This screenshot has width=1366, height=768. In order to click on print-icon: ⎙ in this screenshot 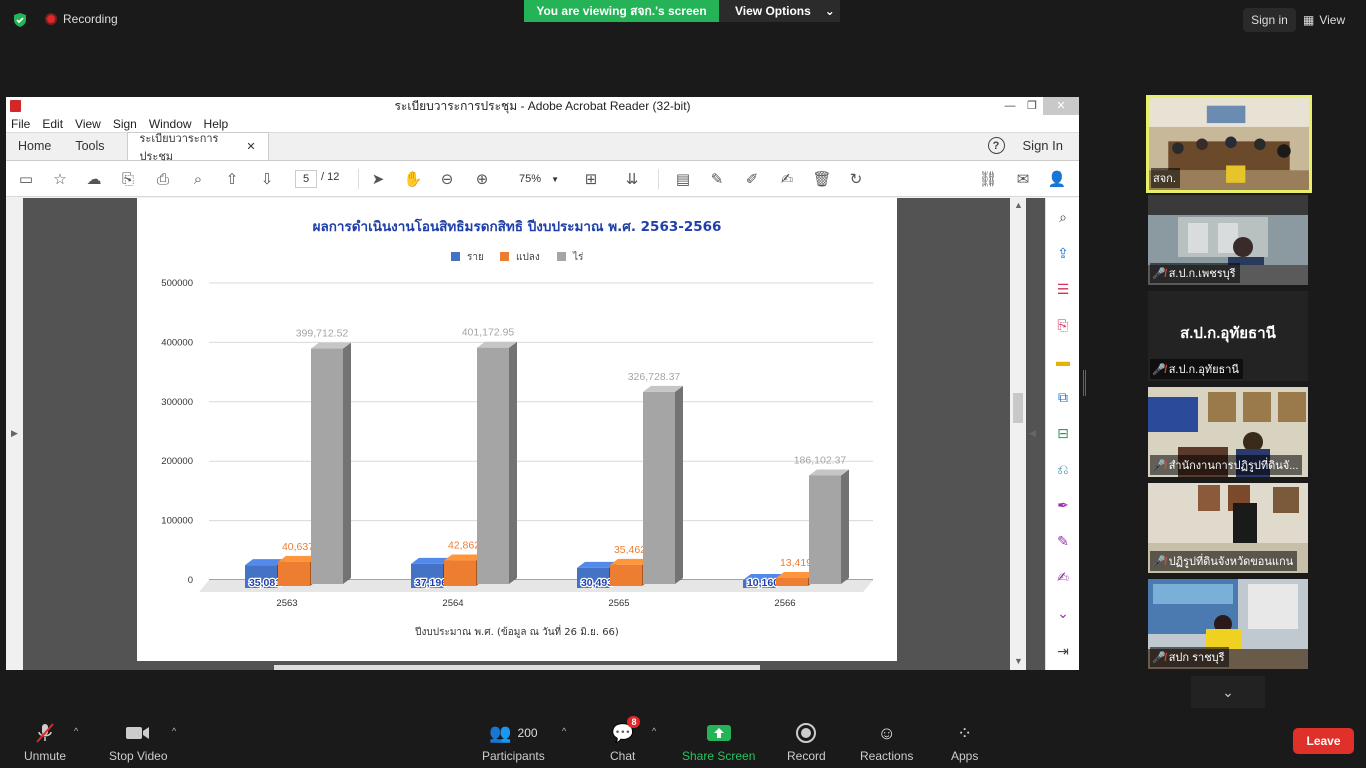, I will do `click(163, 179)`.